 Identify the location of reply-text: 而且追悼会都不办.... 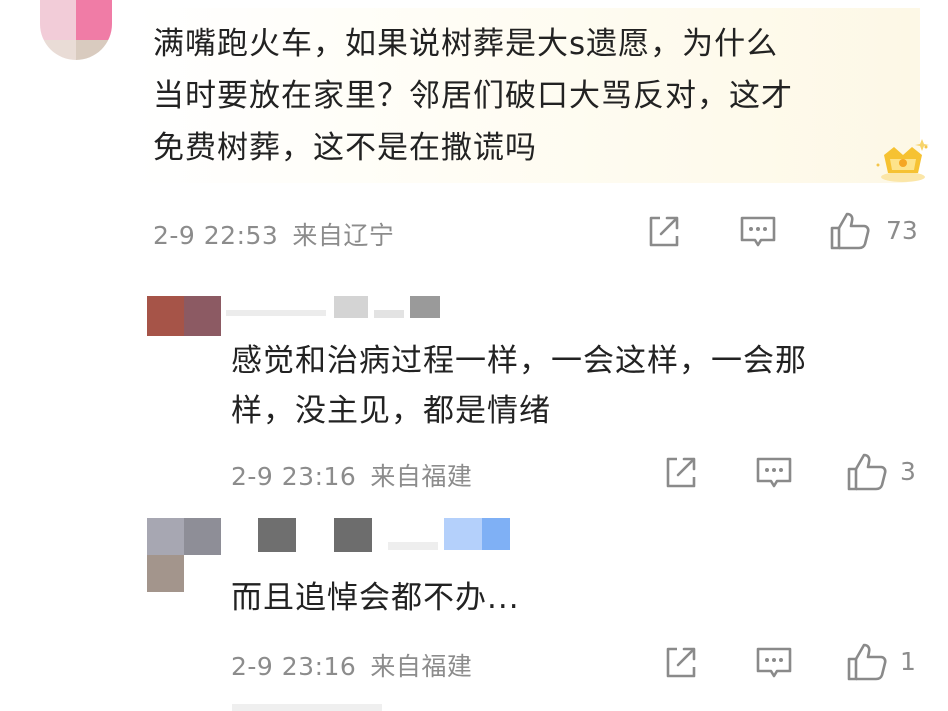
(375, 598).